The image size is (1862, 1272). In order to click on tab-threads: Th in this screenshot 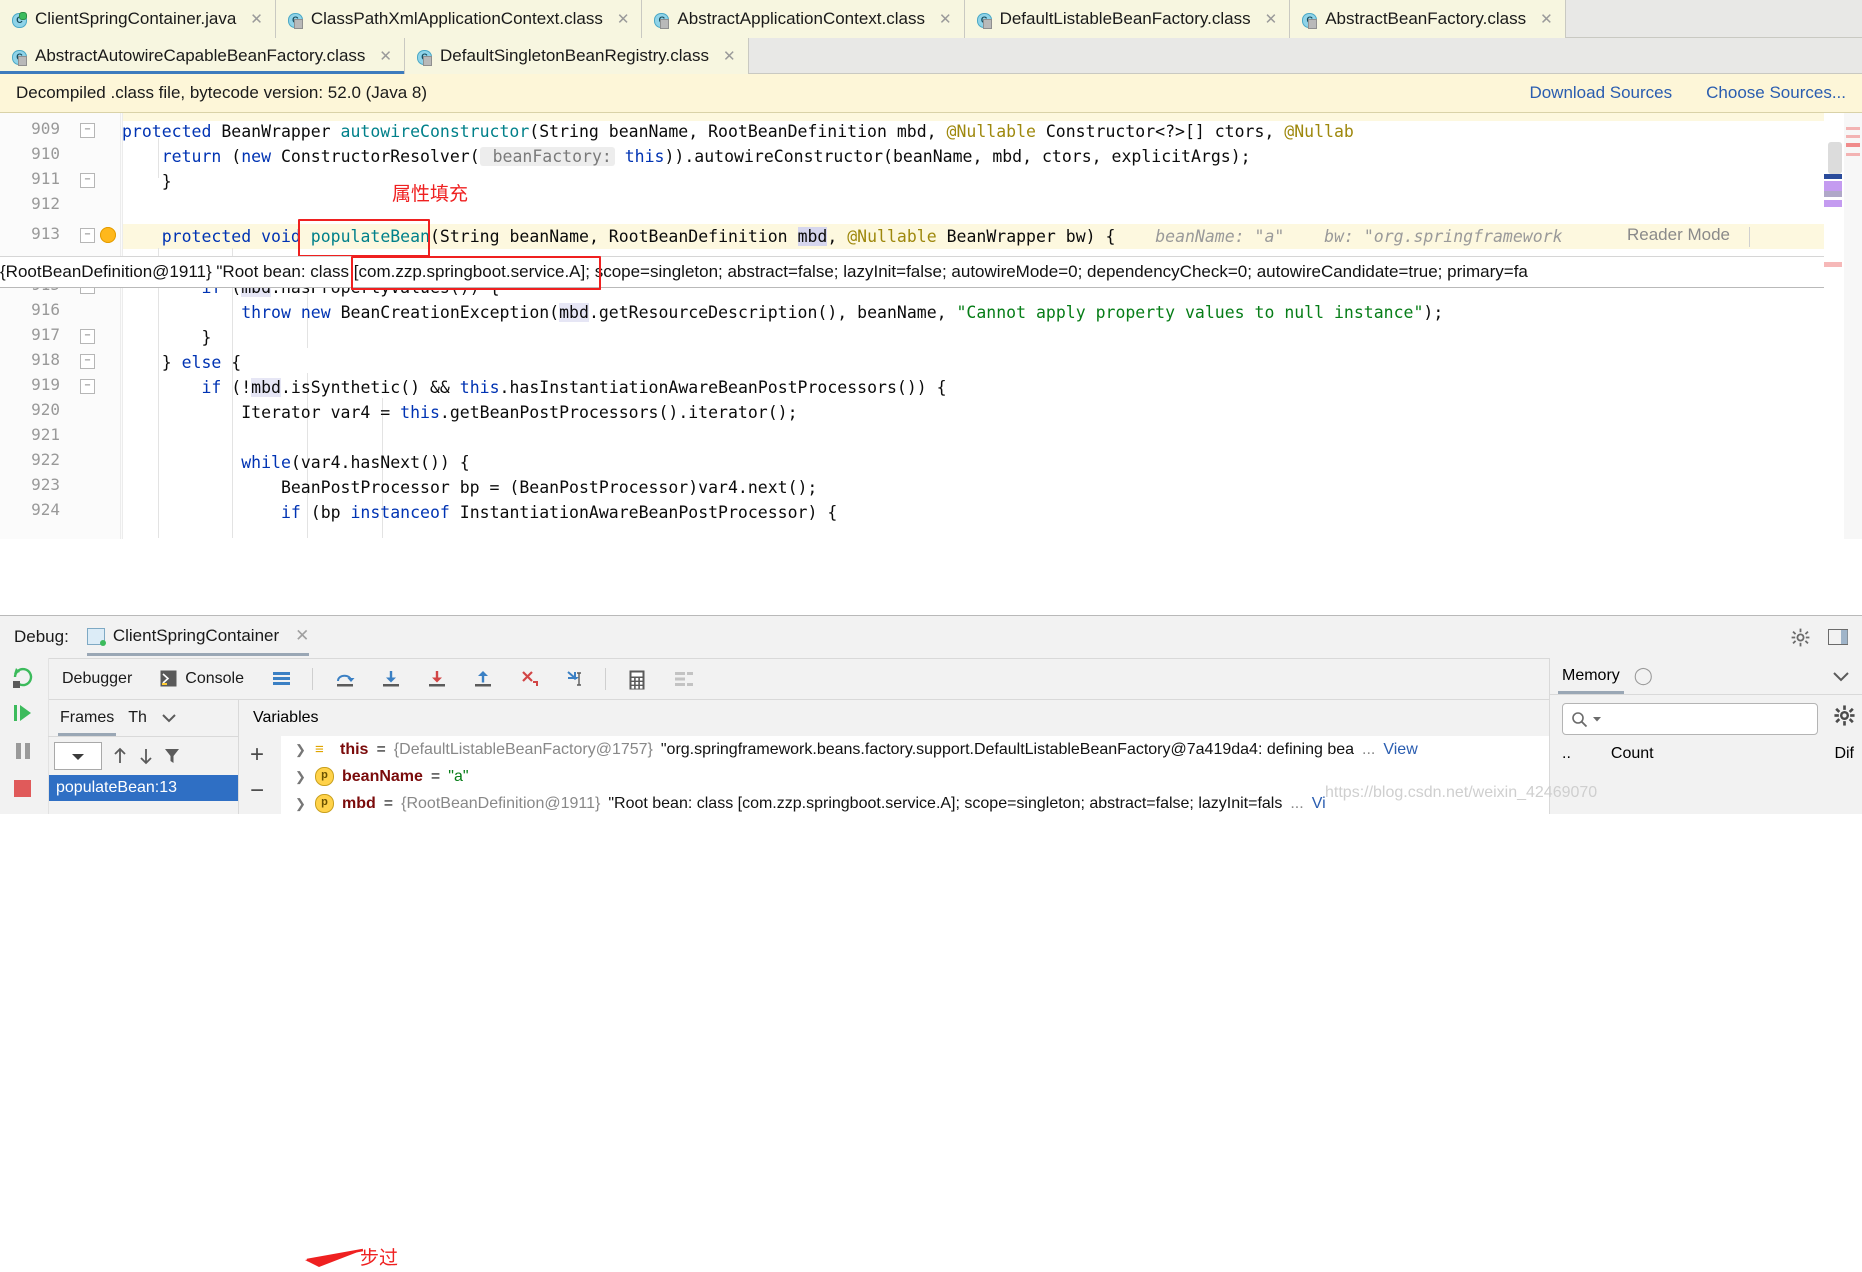, I will do `click(137, 718)`.